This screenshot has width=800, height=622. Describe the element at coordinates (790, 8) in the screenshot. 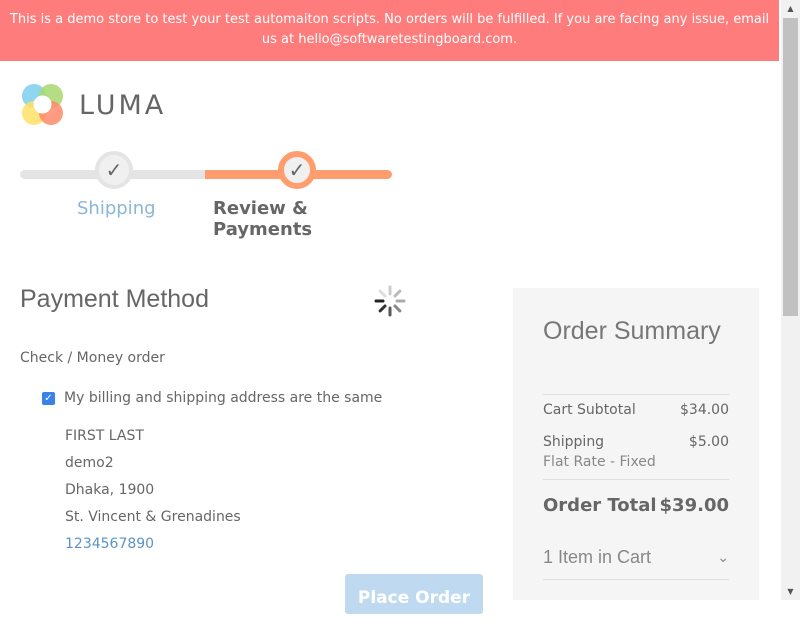

I see `scroll-up-arrow-icon: ▲` at that location.